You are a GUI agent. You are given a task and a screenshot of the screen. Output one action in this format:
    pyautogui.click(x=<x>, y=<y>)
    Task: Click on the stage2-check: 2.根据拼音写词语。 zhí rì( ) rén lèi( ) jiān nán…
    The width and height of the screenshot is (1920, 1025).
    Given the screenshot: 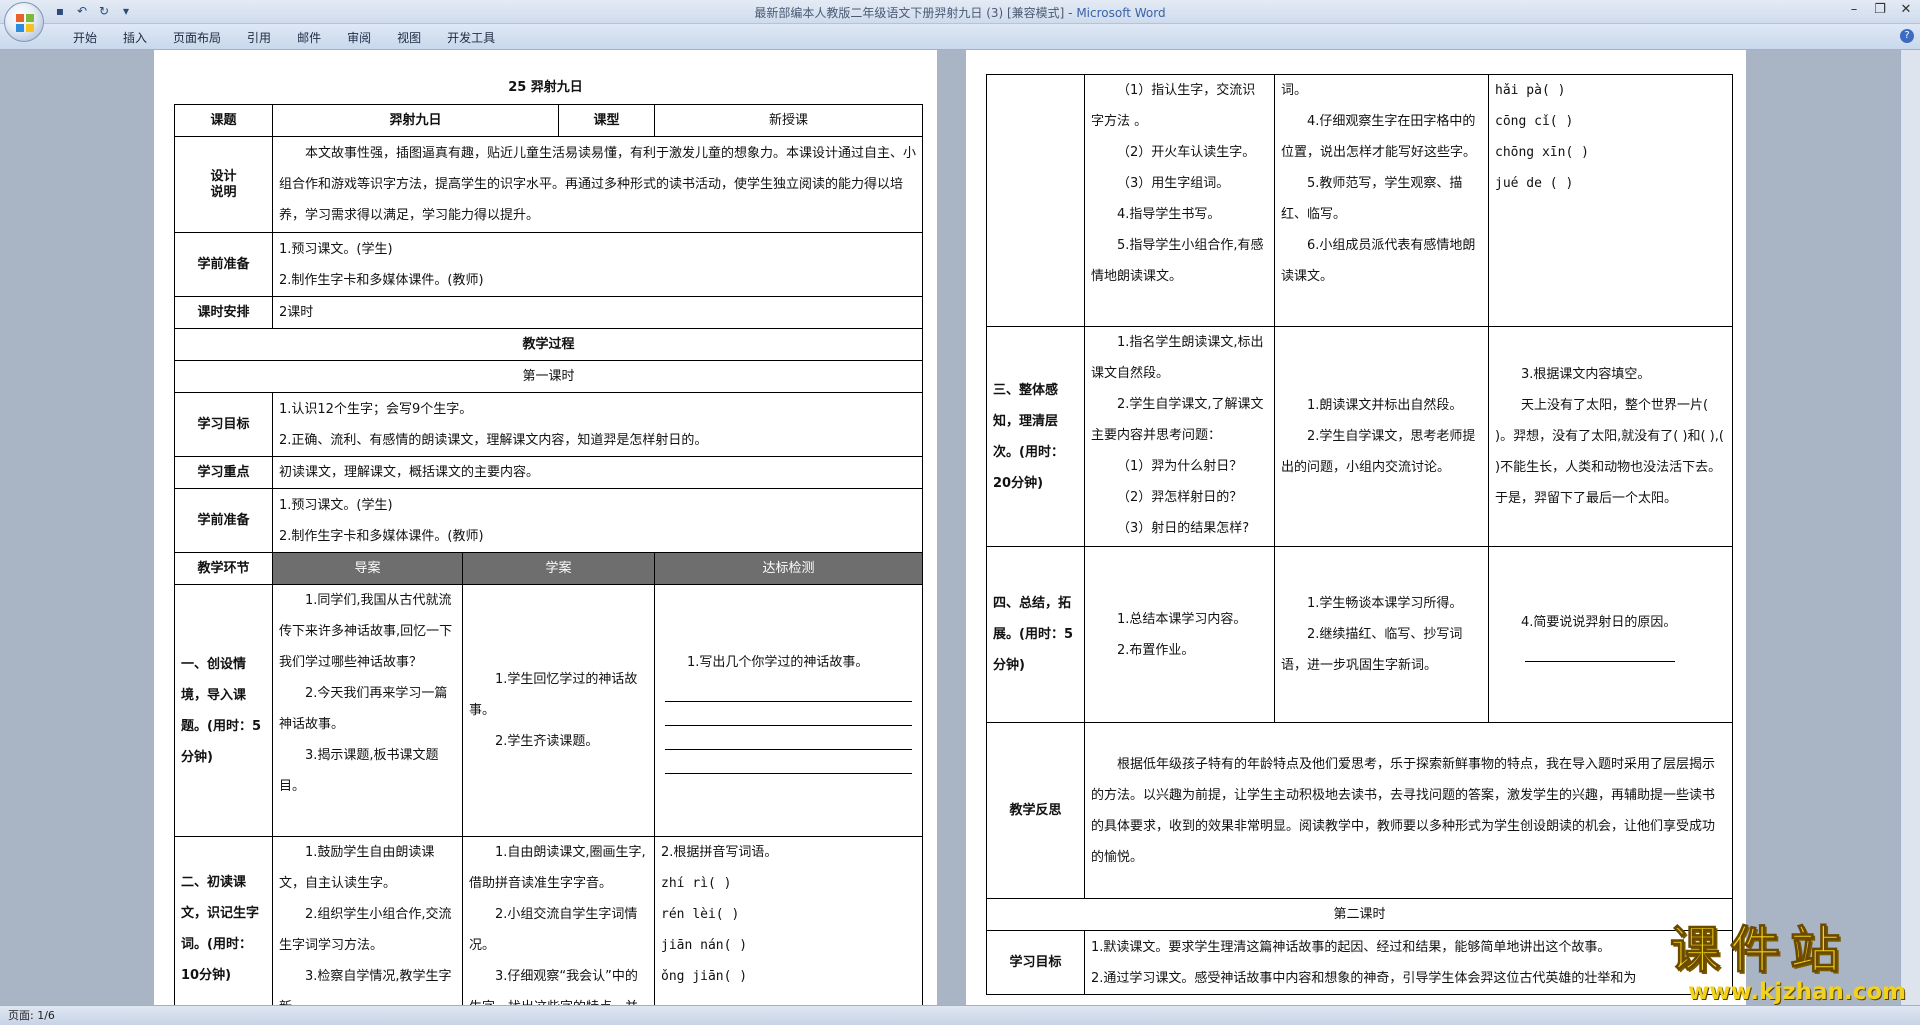 What is the action you would take?
    pyautogui.click(x=789, y=920)
    